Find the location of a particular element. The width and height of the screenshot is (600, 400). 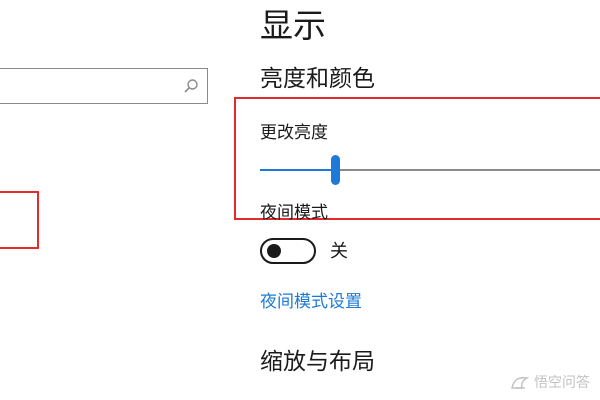

brightness-slider is located at coordinates (430, 170).